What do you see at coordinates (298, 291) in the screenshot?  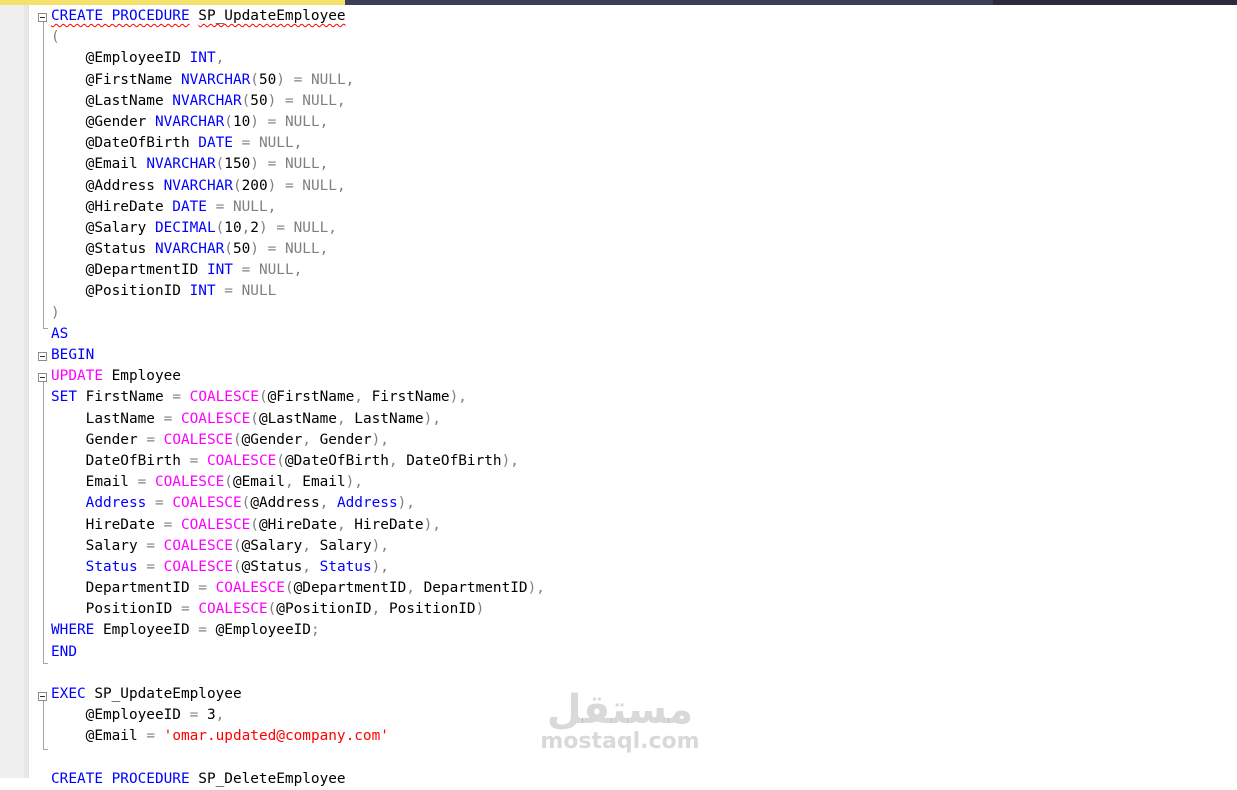 I see `code-line: @PositionID INT = NULL` at bounding box center [298, 291].